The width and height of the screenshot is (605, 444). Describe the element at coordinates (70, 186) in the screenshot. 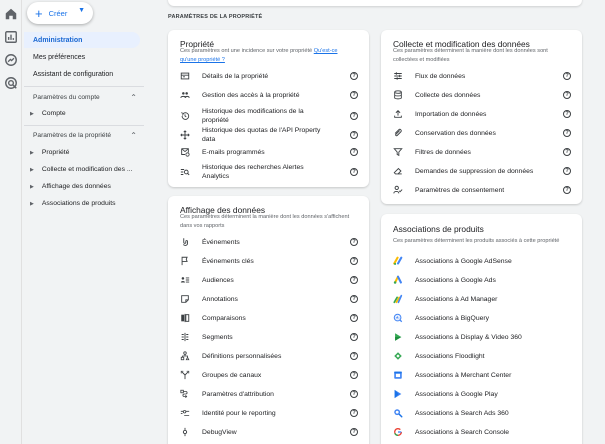

I see `nav-item-data-display: ▶ Affichage des données` at that location.